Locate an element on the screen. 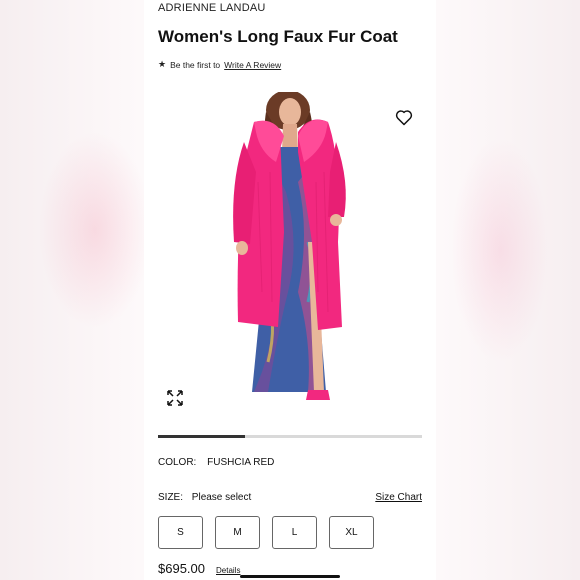  model-in-coat-image is located at coordinates (289, 245).